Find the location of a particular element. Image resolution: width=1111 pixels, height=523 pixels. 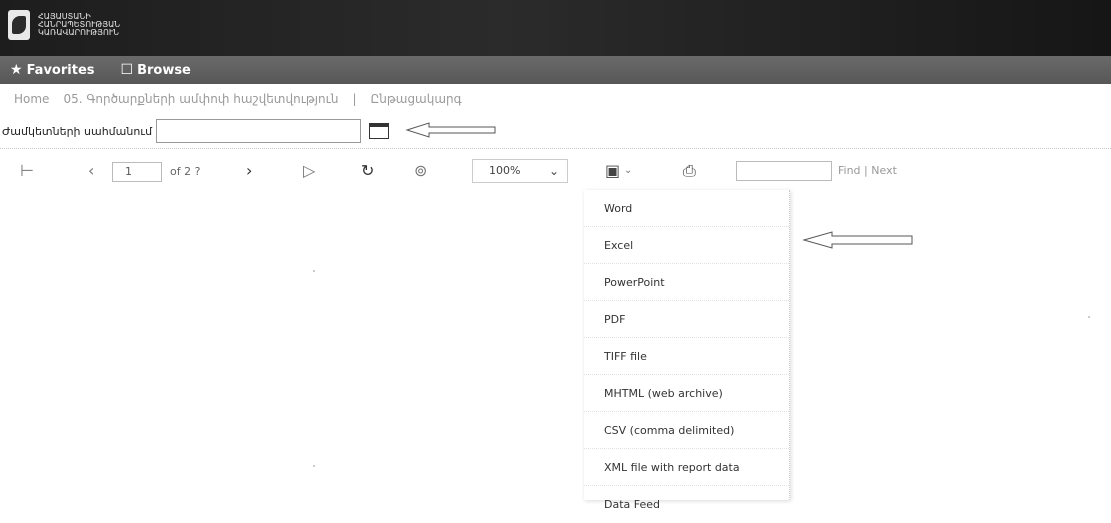

export-word: Word is located at coordinates (686, 208).